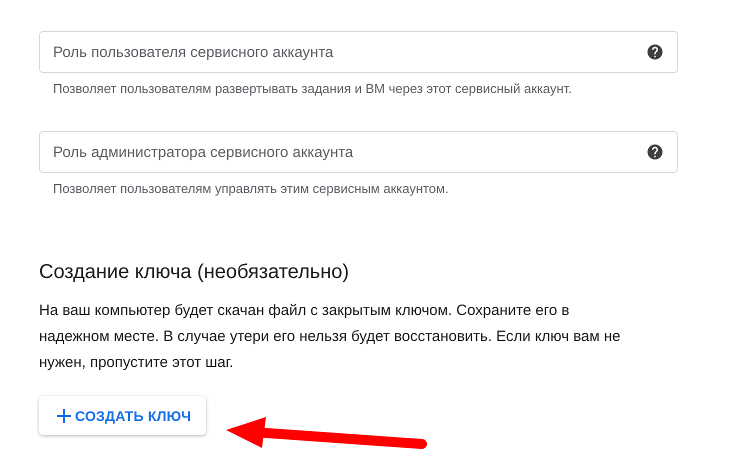 The image size is (734, 471). Describe the element at coordinates (122, 415) in the screenshot. I see `create-key-button: СОЗДАТЬ КЛЮЧ` at that location.